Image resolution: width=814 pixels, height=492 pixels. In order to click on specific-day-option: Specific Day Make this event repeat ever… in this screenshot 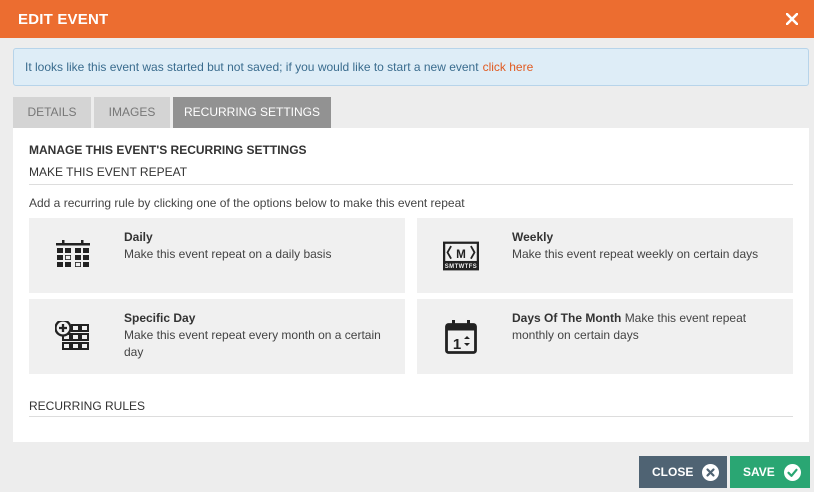, I will do `click(217, 336)`.